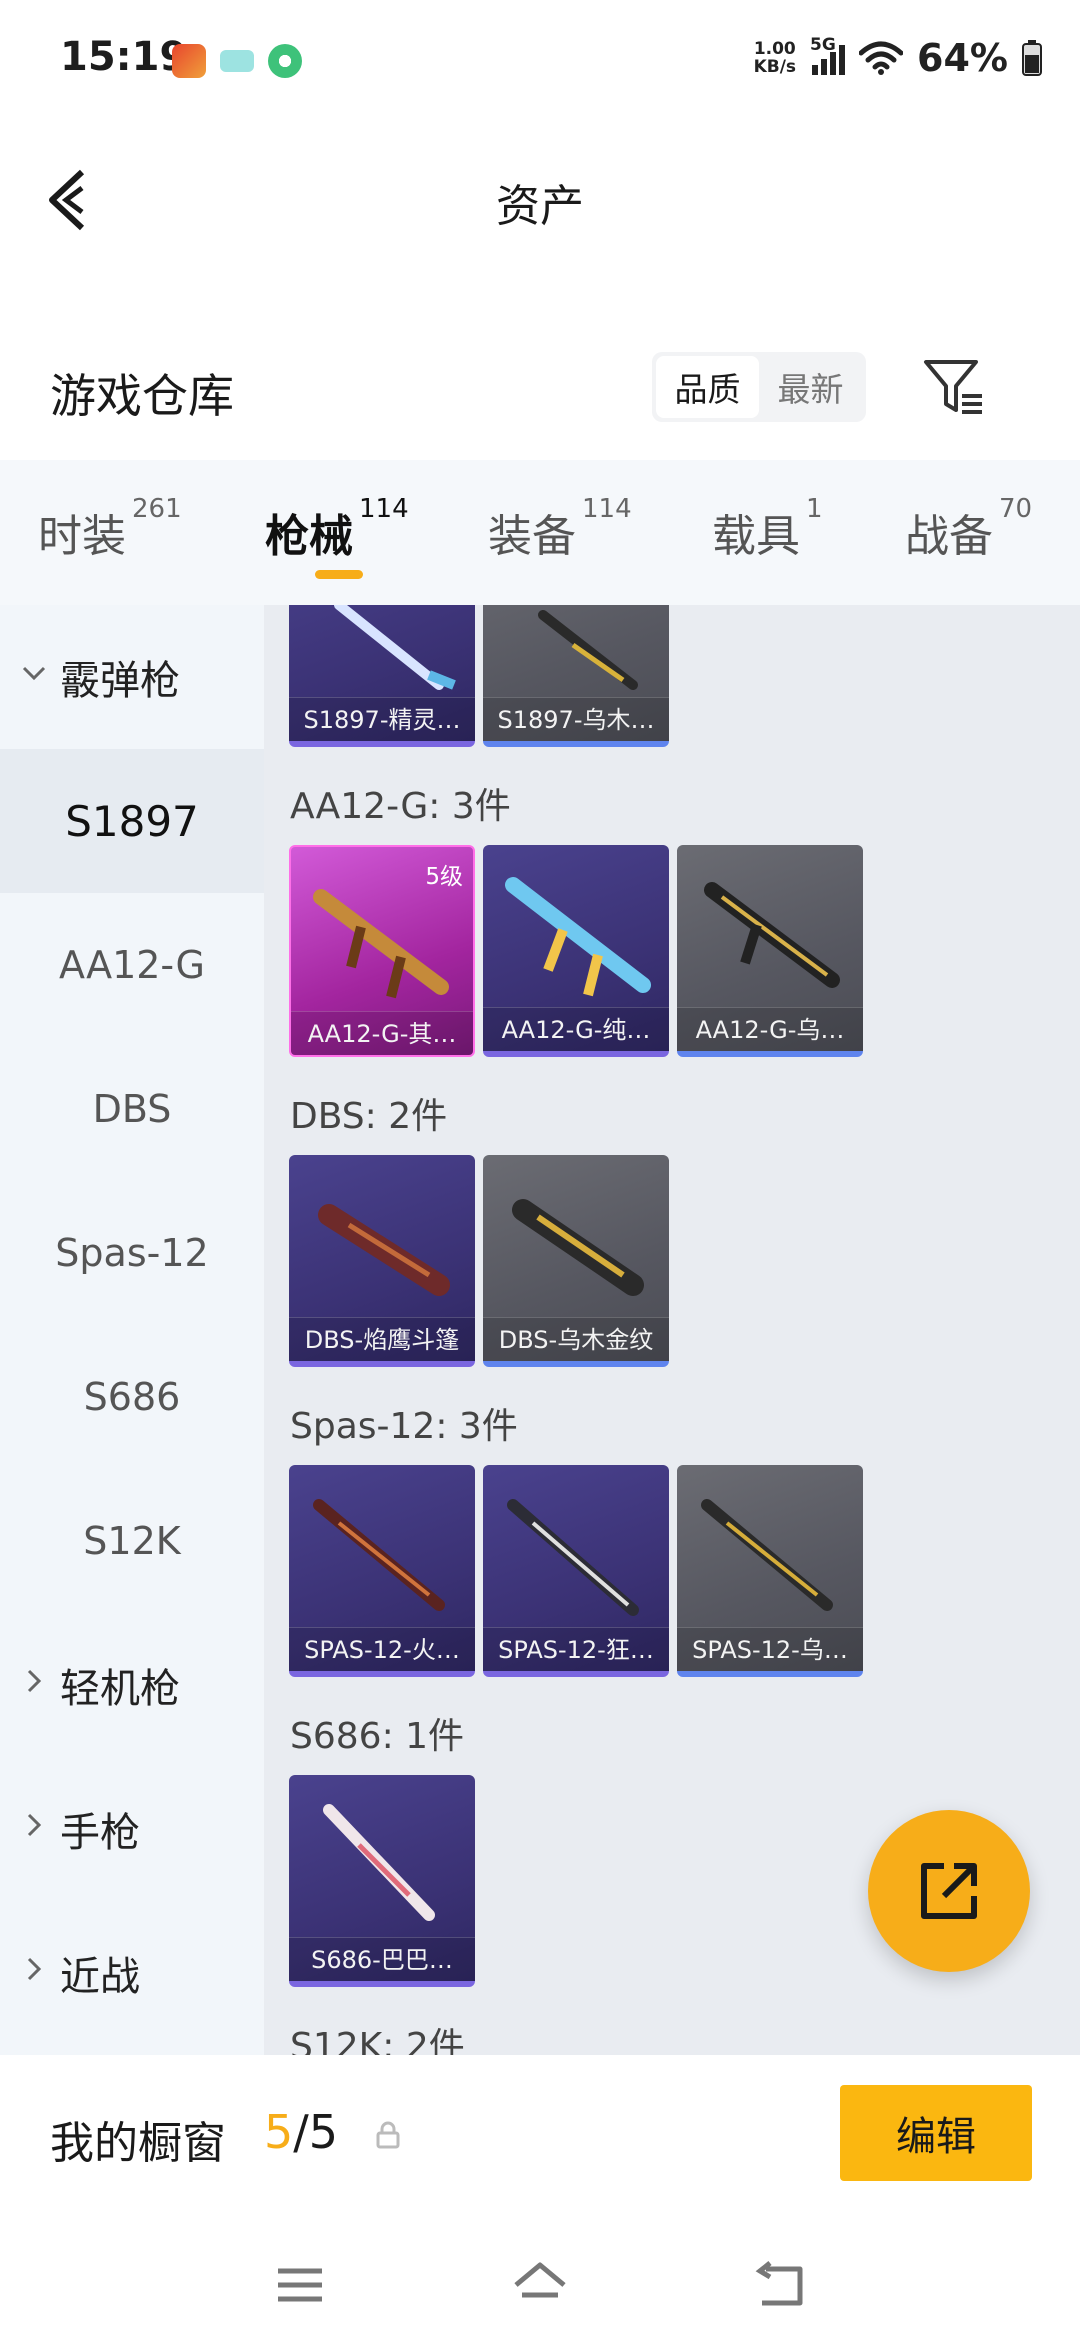 Image resolution: width=1080 pixels, height=2344 pixels. Describe the element at coordinates (810, 387) in the screenshot. I see `sort-newest-button: 最新` at that location.